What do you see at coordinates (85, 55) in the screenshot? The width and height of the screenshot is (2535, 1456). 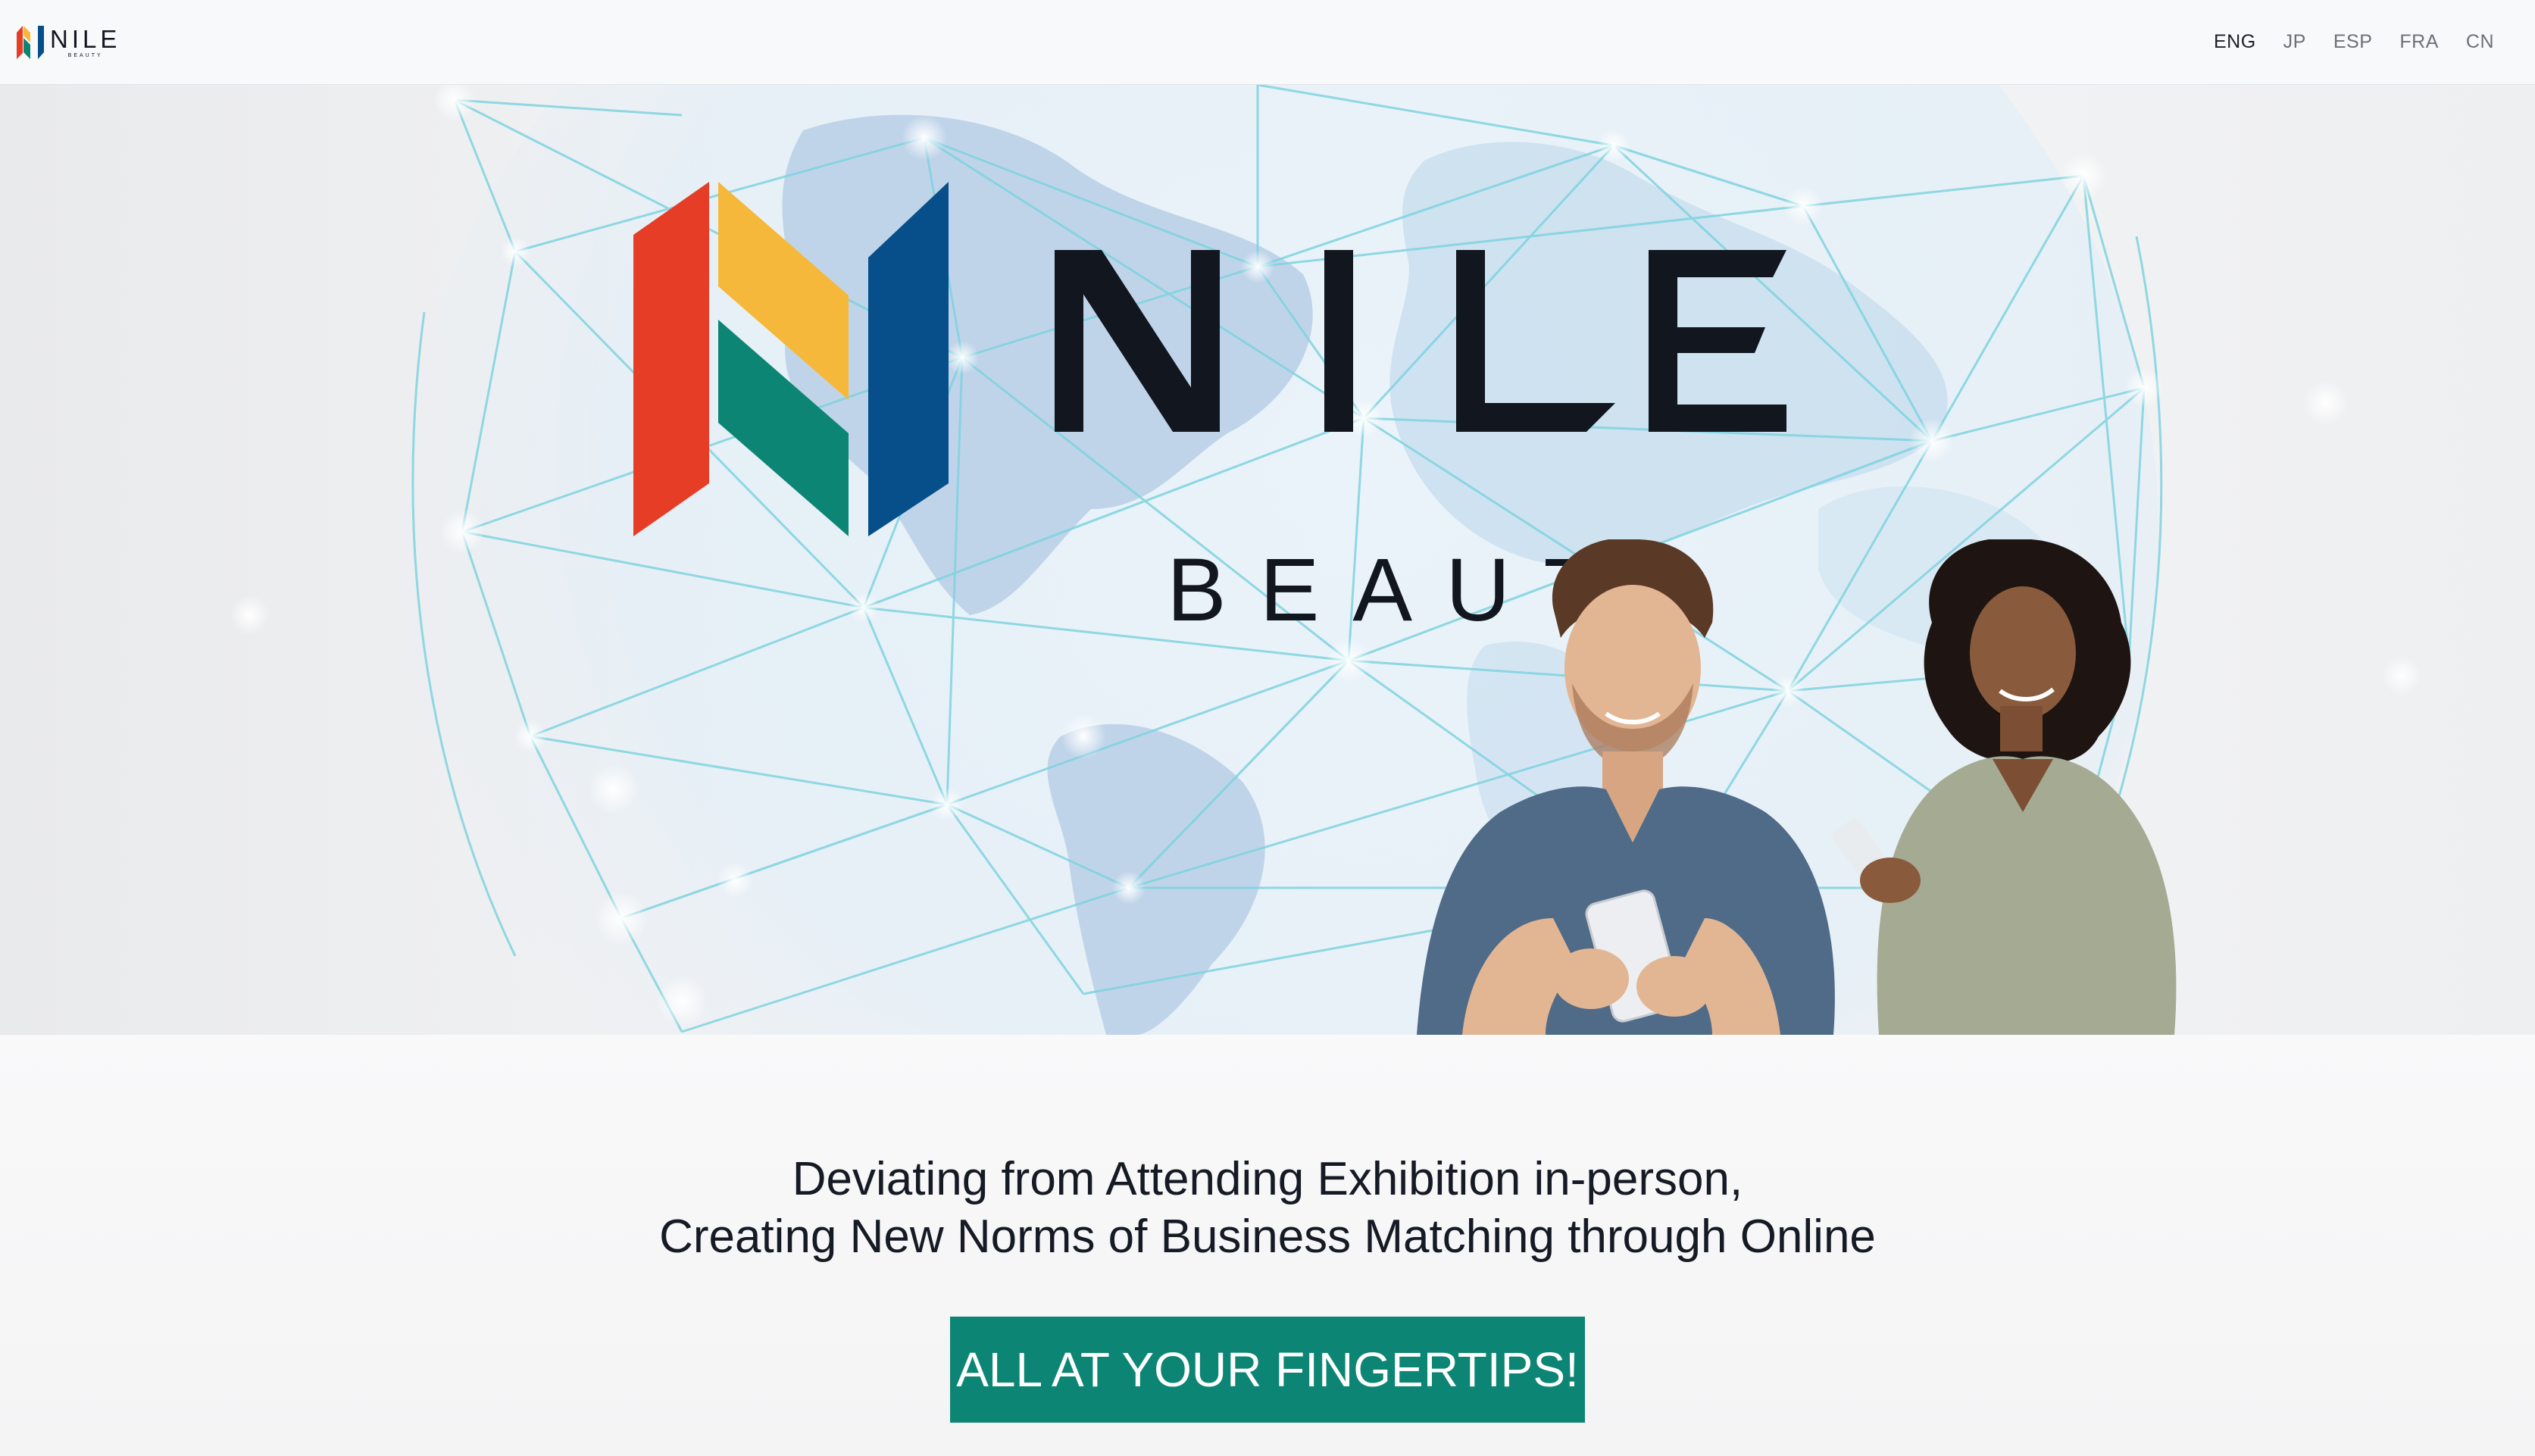 I see `header-logo-sub: BEAUTY` at bounding box center [85, 55].